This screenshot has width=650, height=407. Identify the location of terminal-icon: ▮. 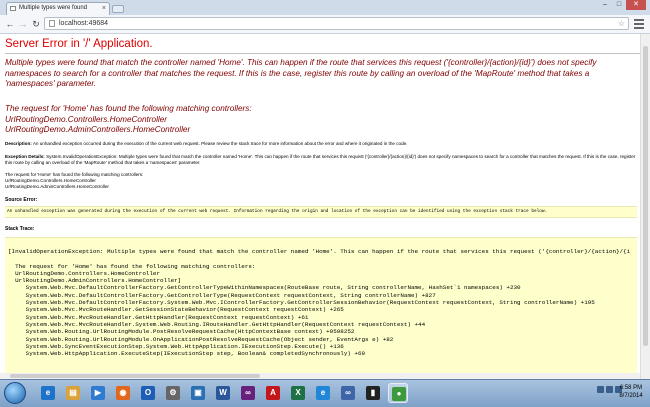
(373, 393).